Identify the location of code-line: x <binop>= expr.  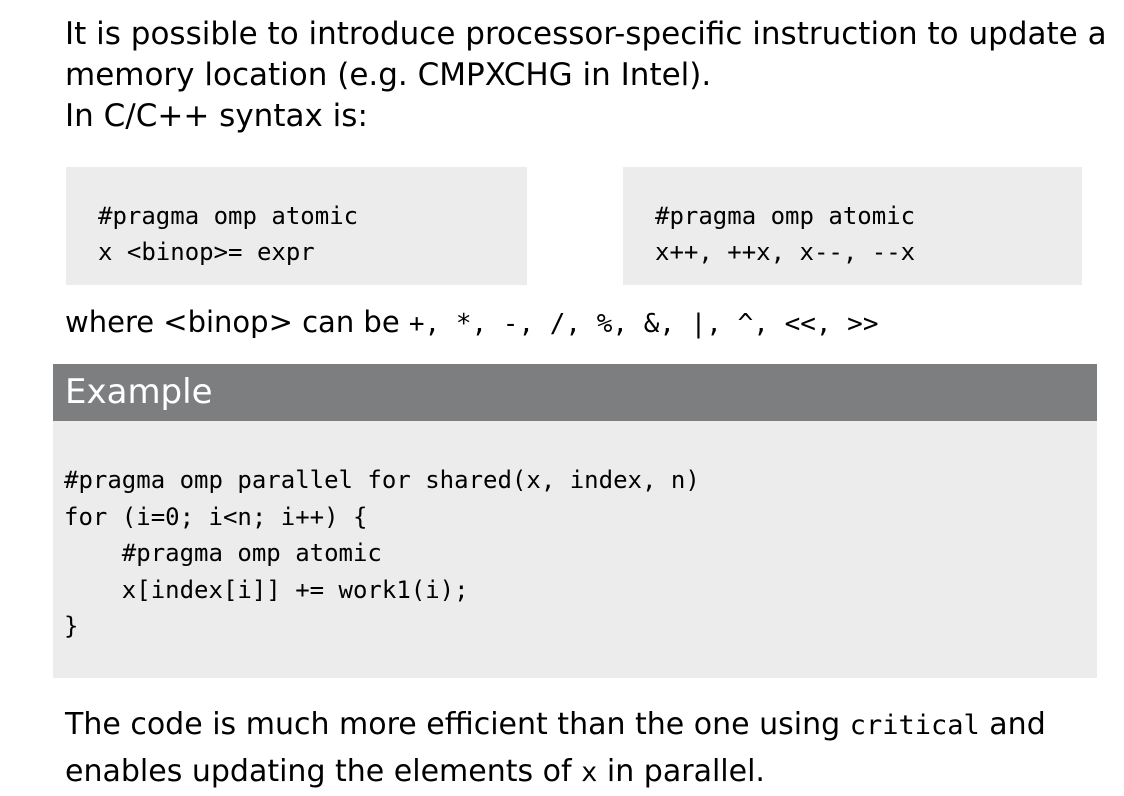
(206, 252).